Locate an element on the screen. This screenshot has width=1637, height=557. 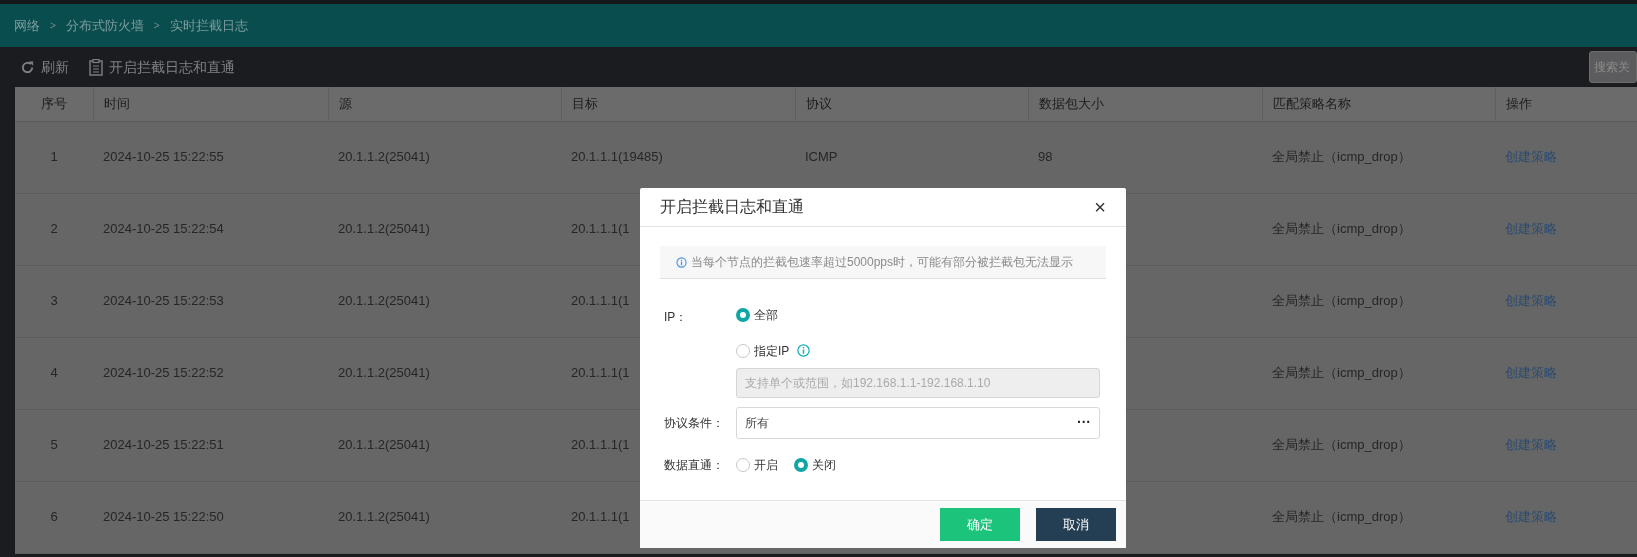
radio-label: 指定IP is located at coordinates (772, 351).